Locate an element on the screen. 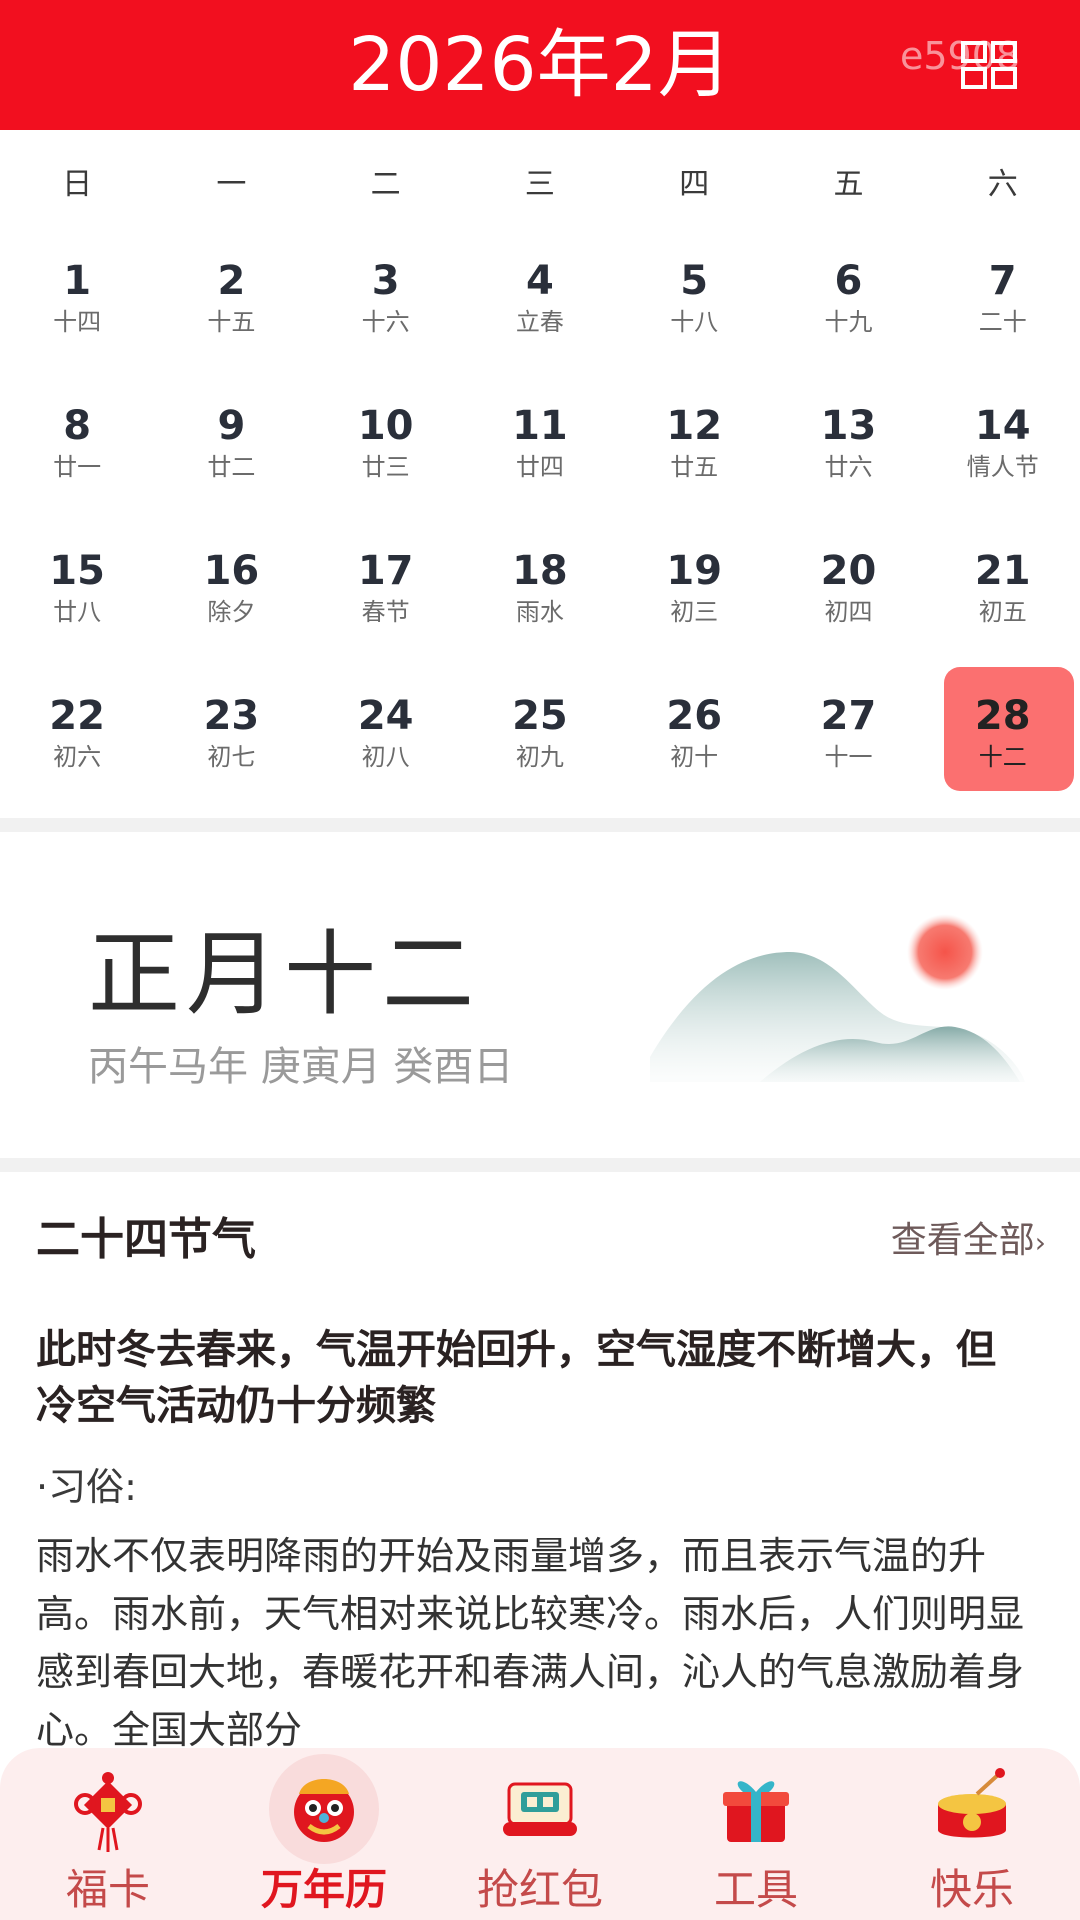 The height and width of the screenshot is (1920, 1080). lunar-day-label: 廿四 is located at coordinates (539, 467).